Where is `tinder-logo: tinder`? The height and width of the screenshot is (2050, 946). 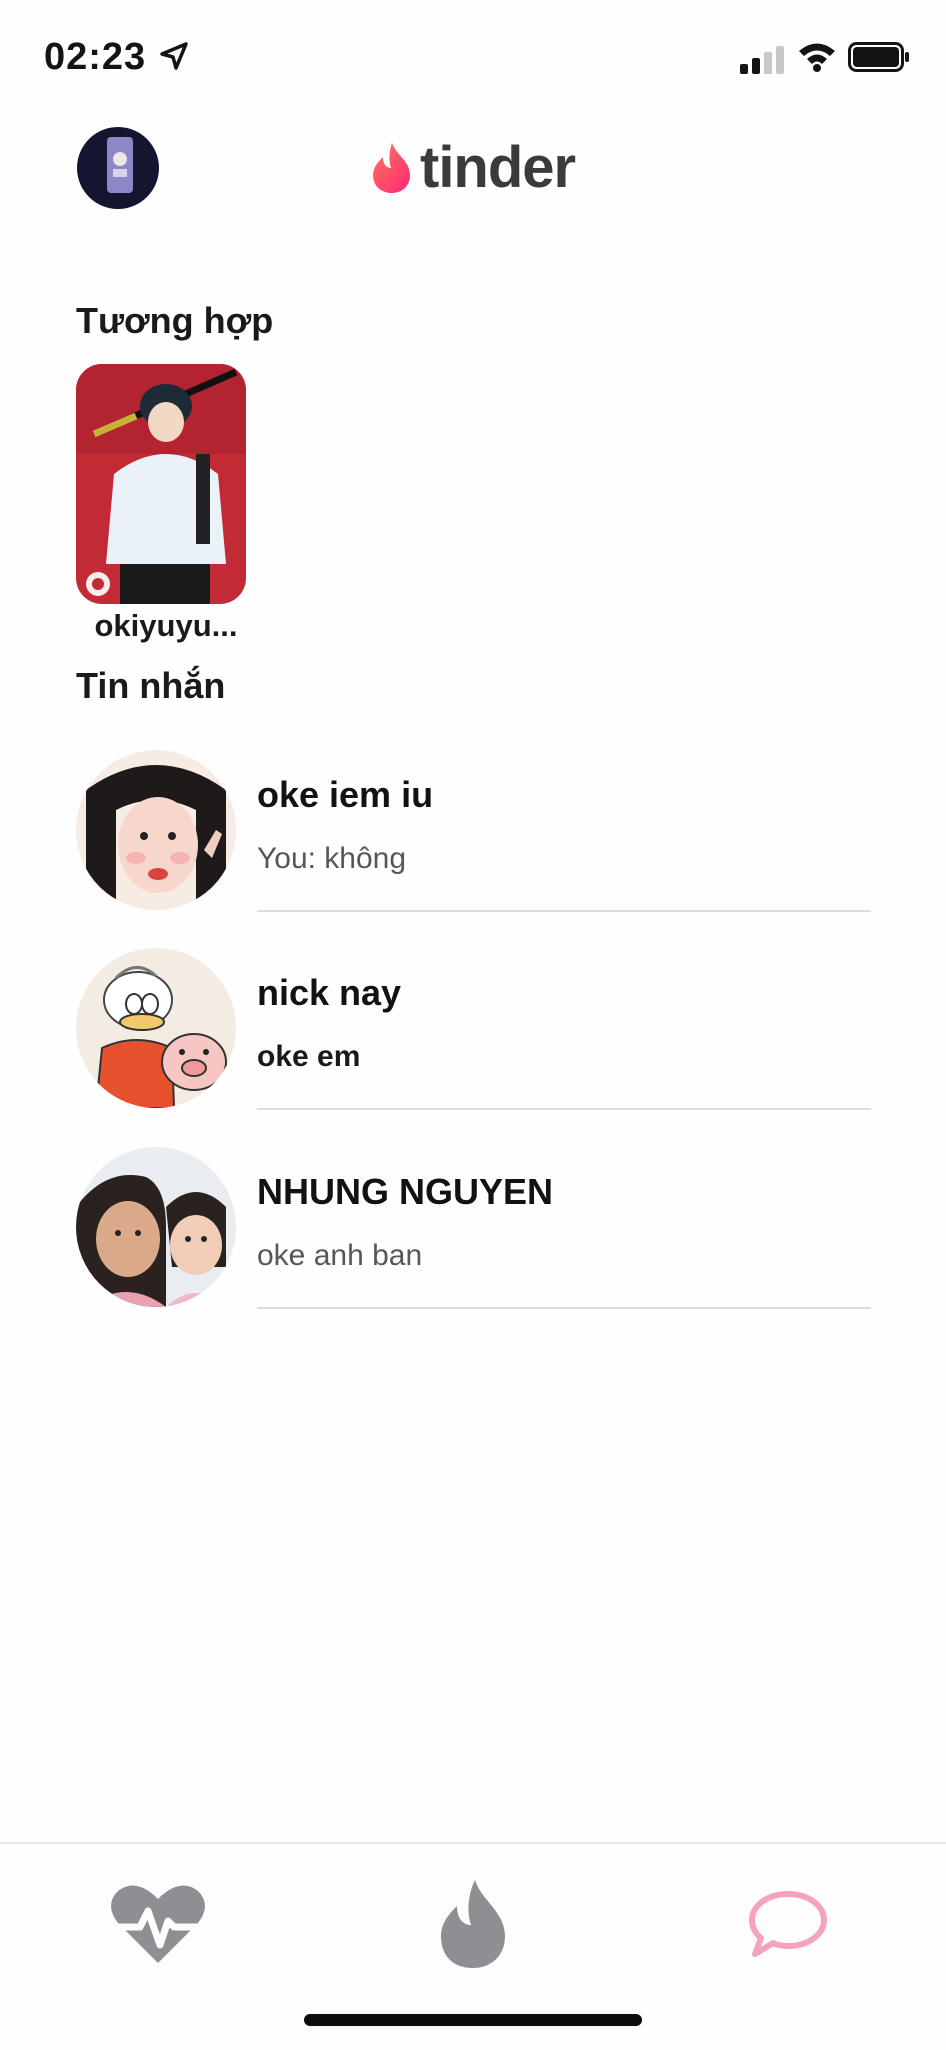
tinder-logo: tinder is located at coordinates (473, 167).